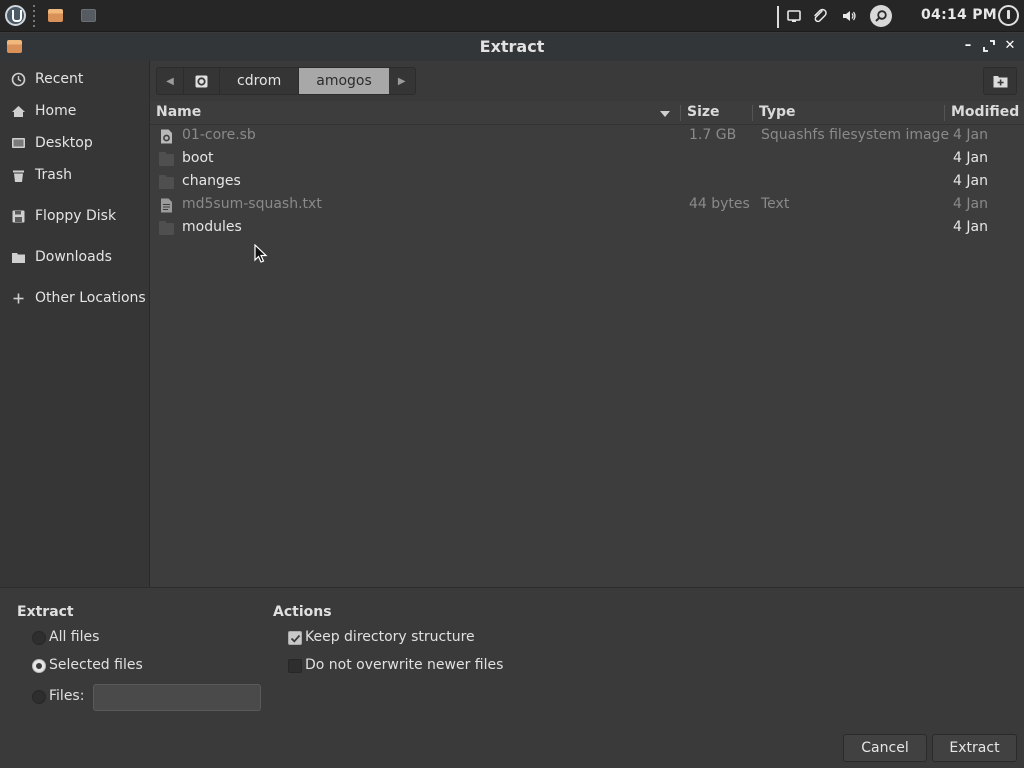 This screenshot has height=768, width=1024. What do you see at coordinates (703, 112) in the screenshot?
I see `column-header-size: Size` at bounding box center [703, 112].